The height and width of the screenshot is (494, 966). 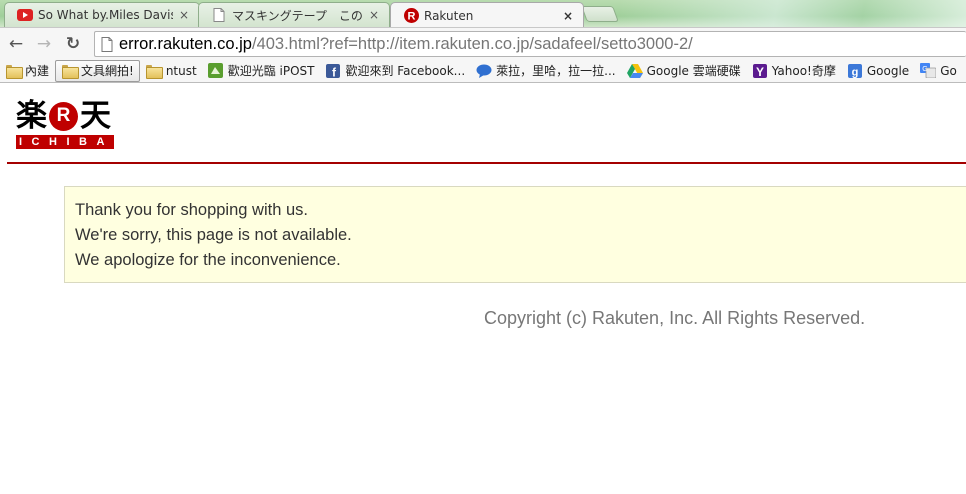 I want to click on bookmark-folder-ntust: ntust, so click(x=171, y=71).